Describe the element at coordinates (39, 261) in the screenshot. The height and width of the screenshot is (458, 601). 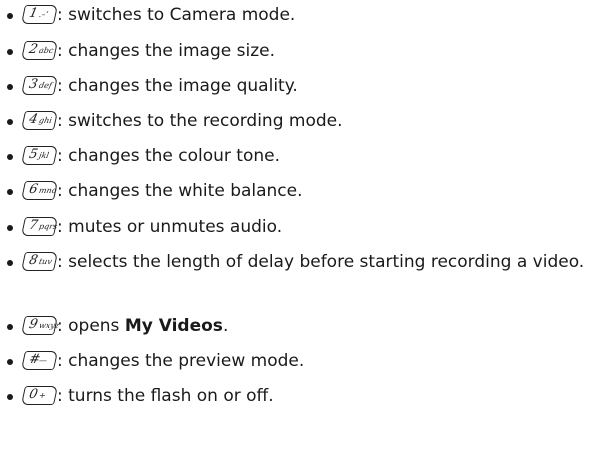
I see `key-8-icon: 8 tuv` at that location.